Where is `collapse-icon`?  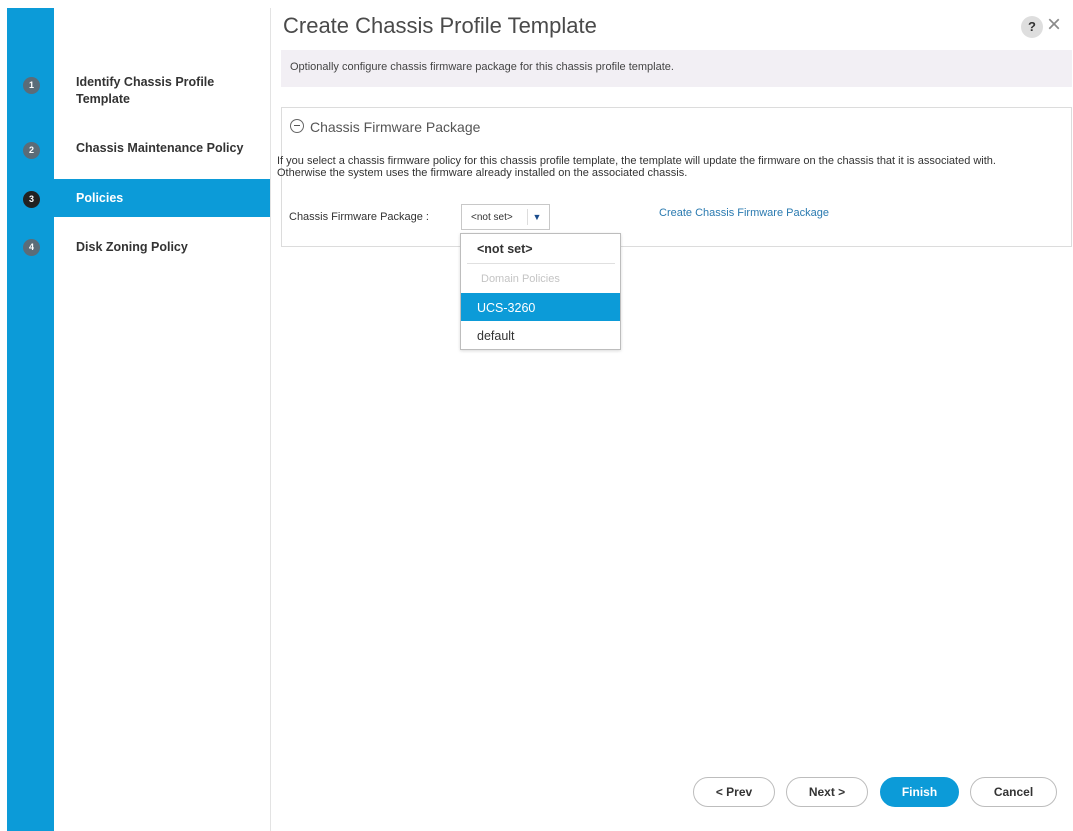
collapse-icon is located at coordinates (297, 126).